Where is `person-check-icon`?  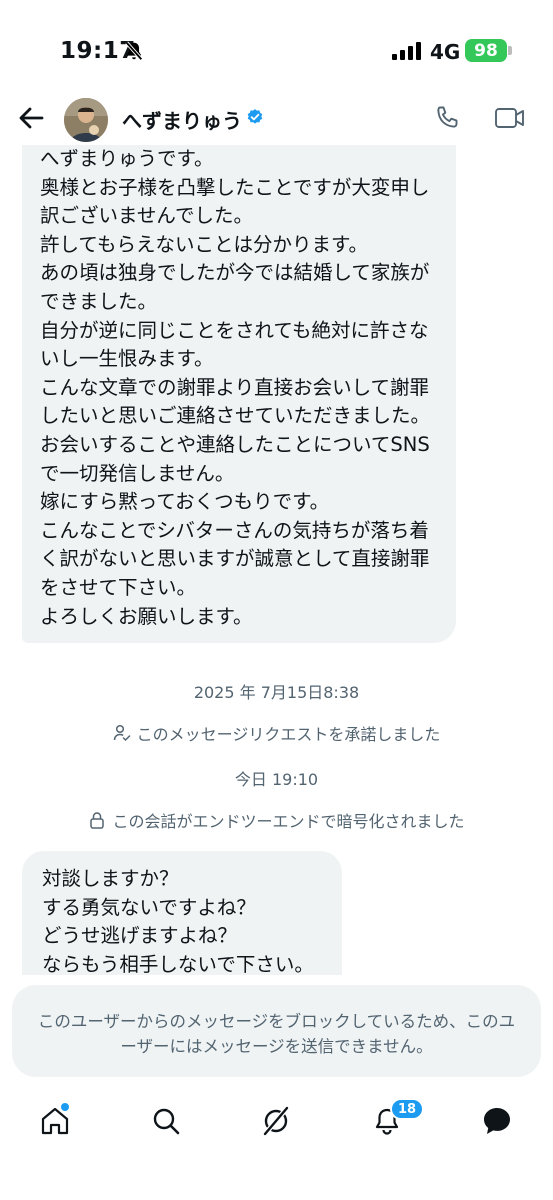
person-check-icon is located at coordinates (121, 733).